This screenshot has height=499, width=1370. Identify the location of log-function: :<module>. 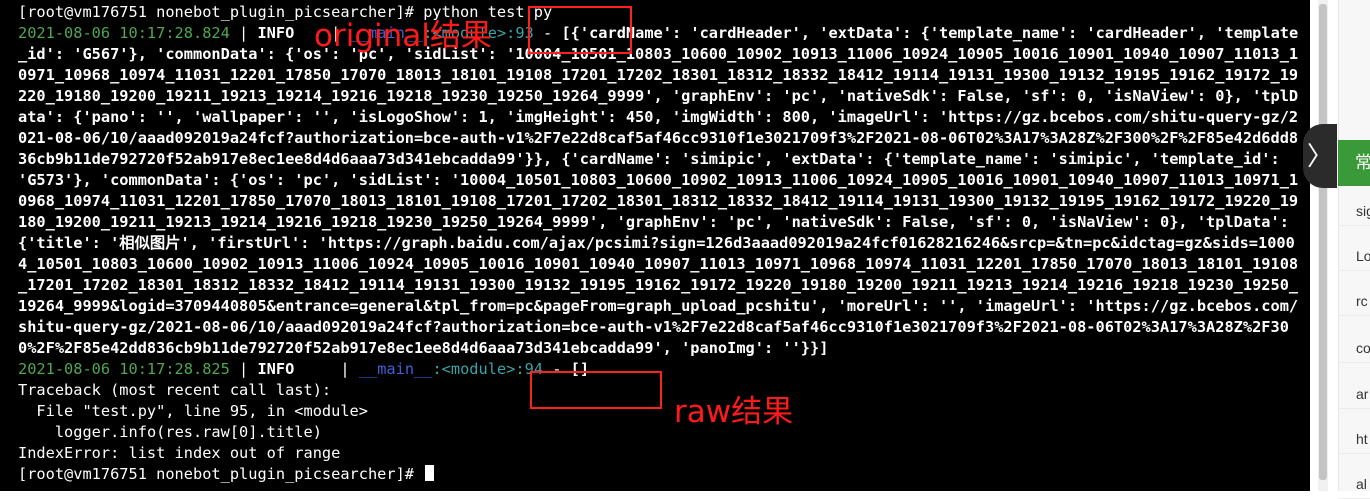
(474, 369).